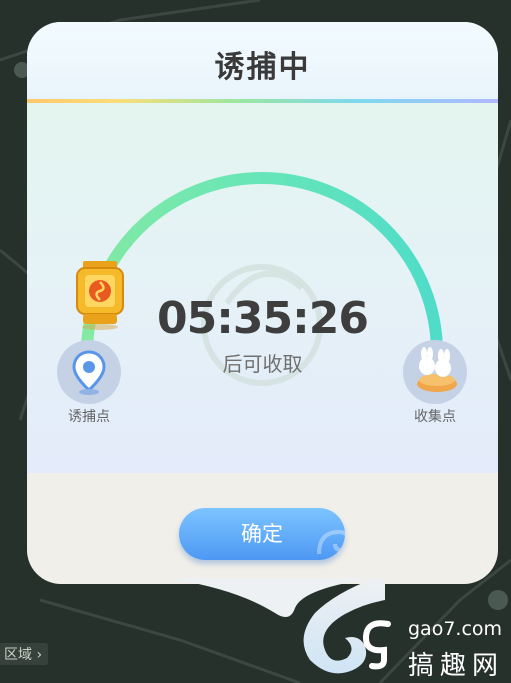  I want to click on trap-point-icon, so click(89, 372).